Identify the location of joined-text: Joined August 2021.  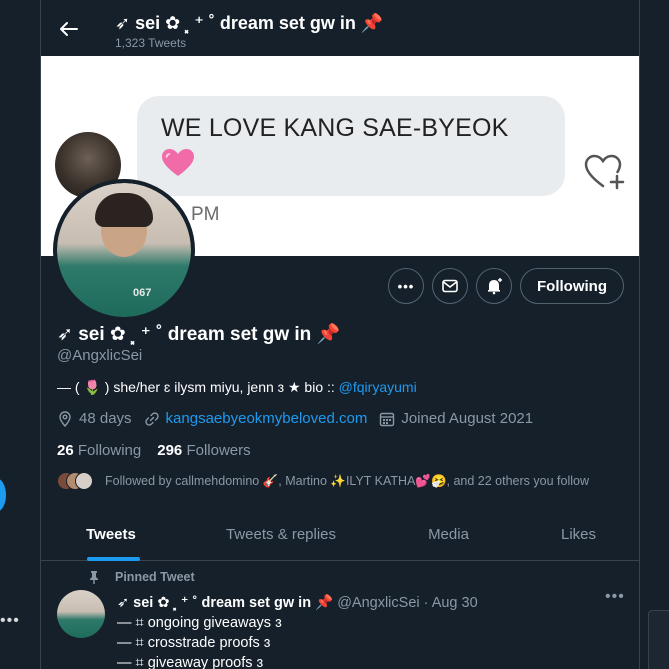
(467, 418).